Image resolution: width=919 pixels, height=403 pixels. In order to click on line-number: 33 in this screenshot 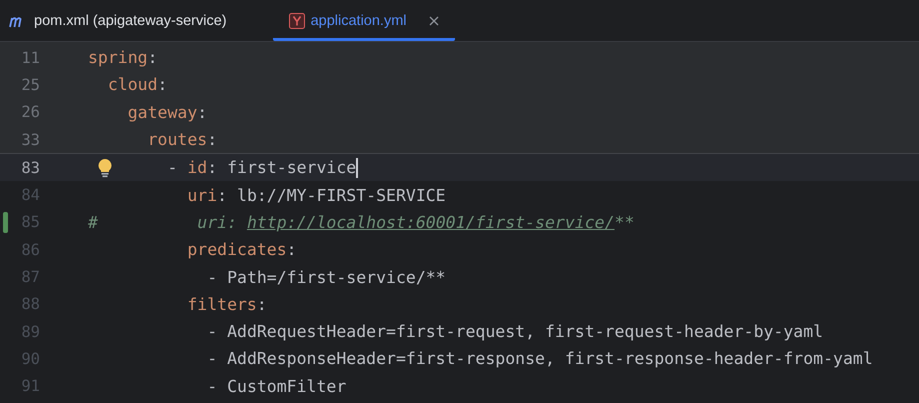, I will do `click(30, 139)`.